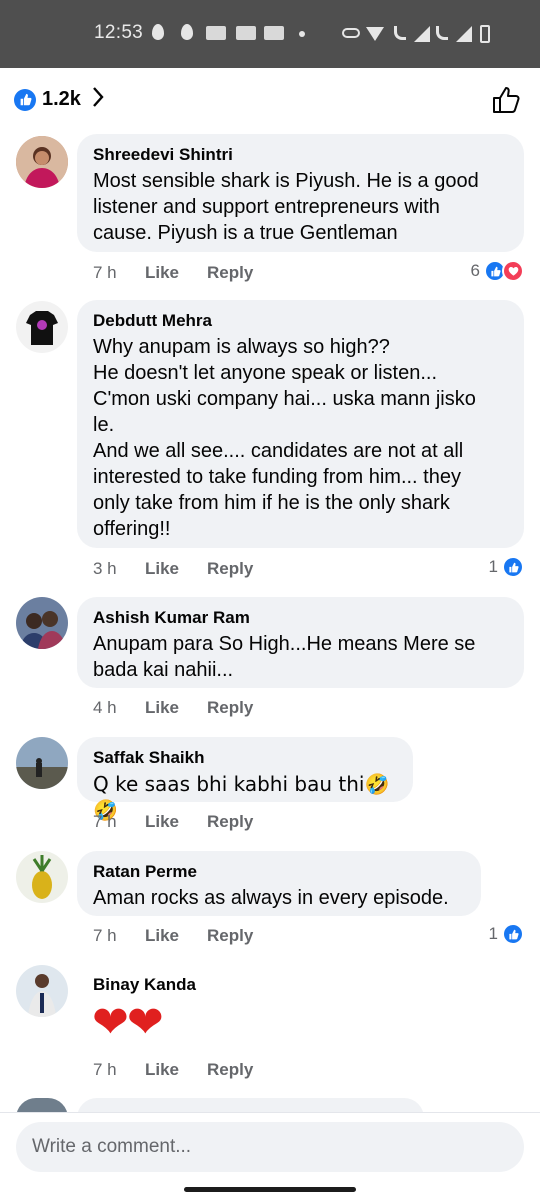 This screenshot has height=1200, width=540. Describe the element at coordinates (300, 155) in the screenshot. I see `comment-author: Shreedevi Shintri` at that location.